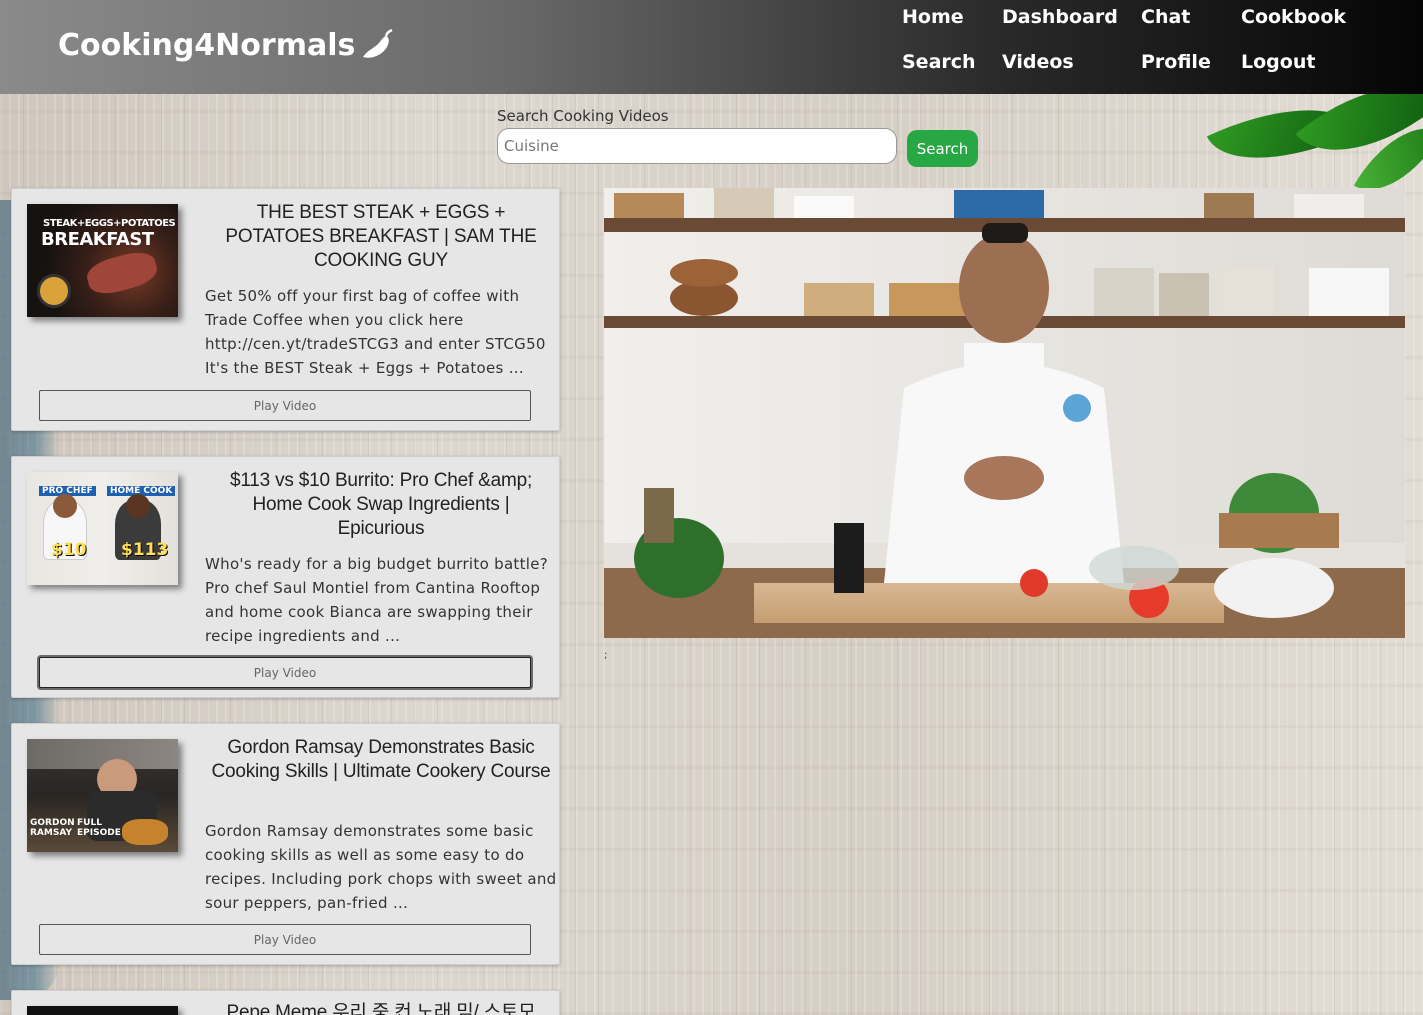 The image size is (1423, 1015). What do you see at coordinates (378, 43) in the screenshot?
I see `pepper-icon` at bounding box center [378, 43].